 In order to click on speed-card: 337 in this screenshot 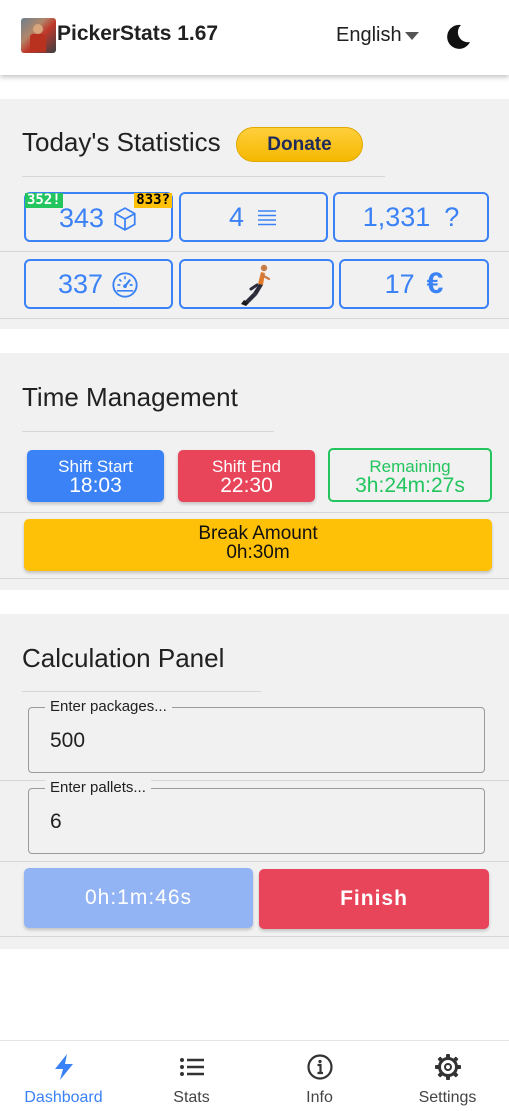, I will do `click(98, 284)`.